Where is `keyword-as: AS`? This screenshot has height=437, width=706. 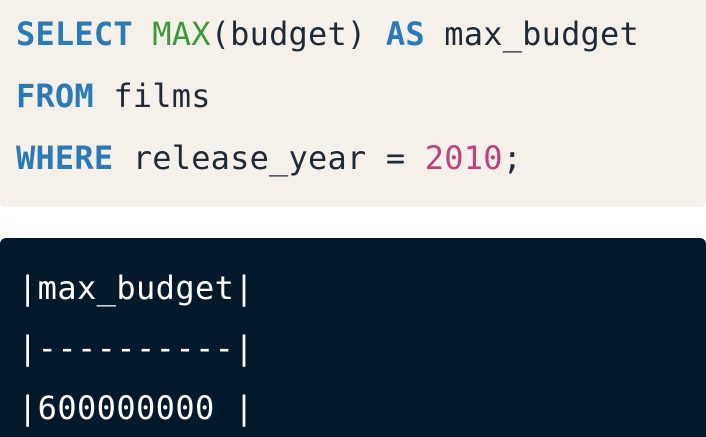
keyword-as: AS is located at coordinates (405, 34).